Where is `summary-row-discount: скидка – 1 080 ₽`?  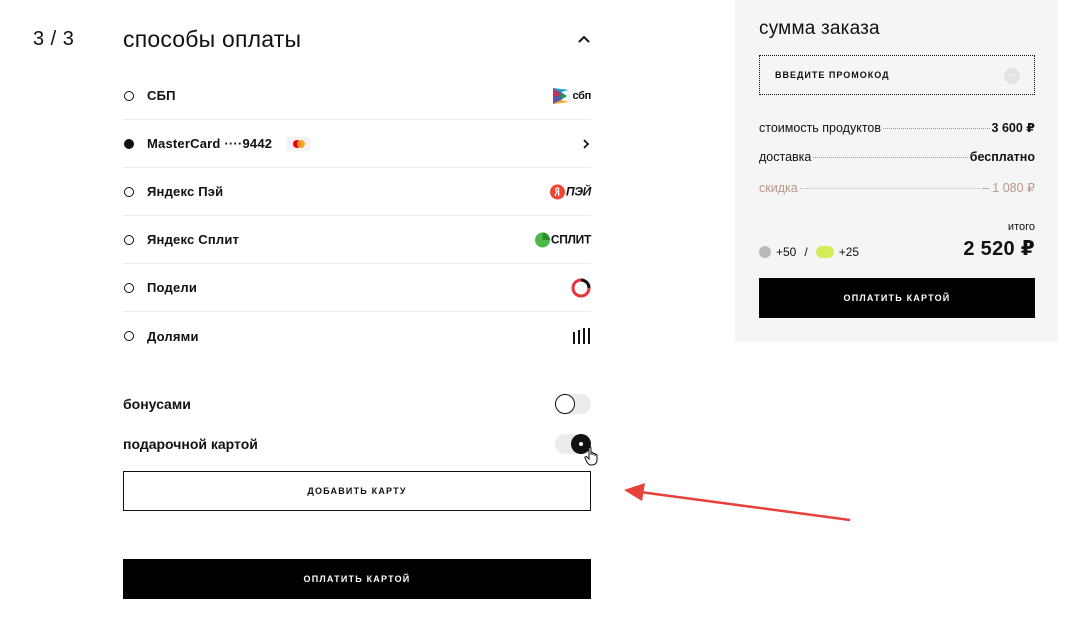 summary-row-discount: скидка – 1 080 ₽ is located at coordinates (897, 187).